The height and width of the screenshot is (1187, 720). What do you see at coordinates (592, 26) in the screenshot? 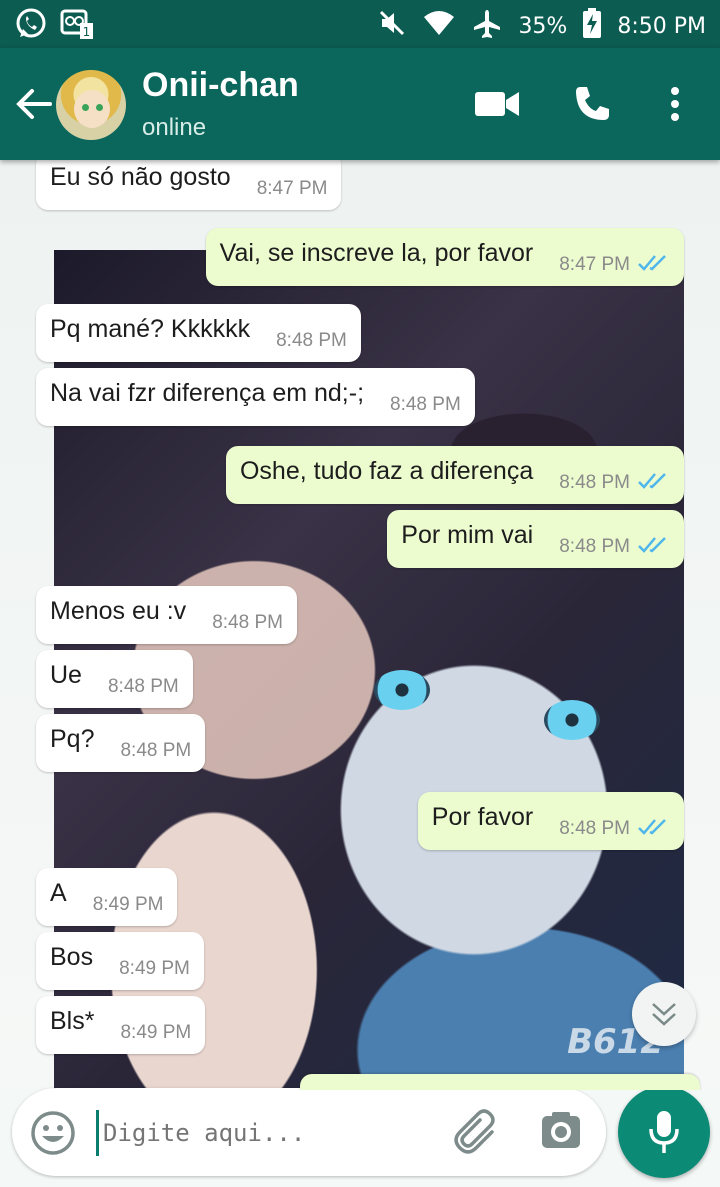
I see `battery-charging-icon` at bounding box center [592, 26].